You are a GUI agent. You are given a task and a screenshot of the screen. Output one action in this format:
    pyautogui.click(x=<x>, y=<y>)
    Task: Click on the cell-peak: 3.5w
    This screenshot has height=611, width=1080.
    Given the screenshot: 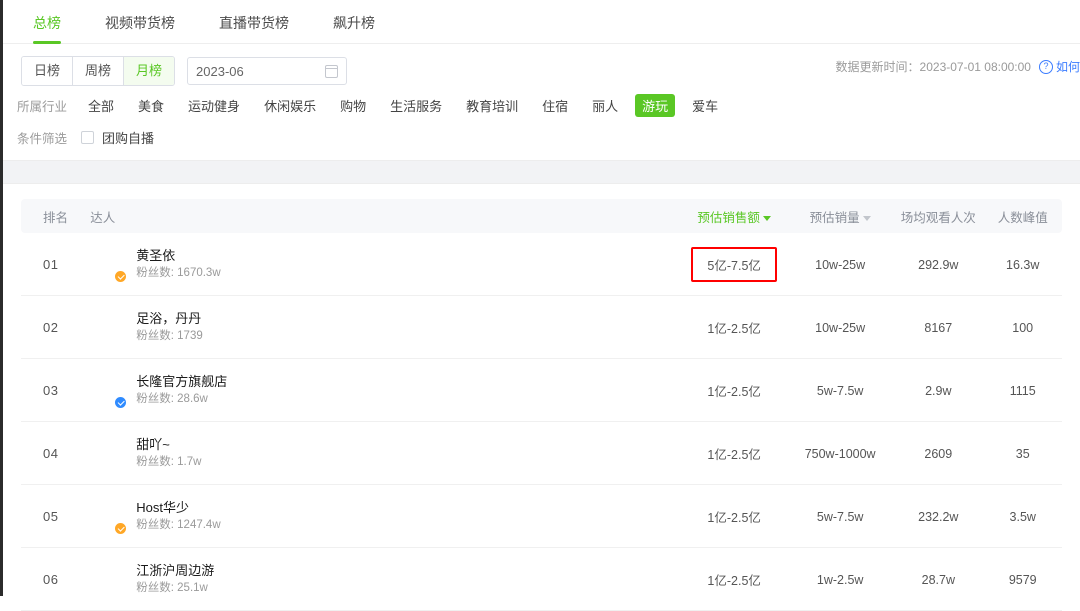 What is the action you would take?
    pyautogui.click(x=1022, y=516)
    